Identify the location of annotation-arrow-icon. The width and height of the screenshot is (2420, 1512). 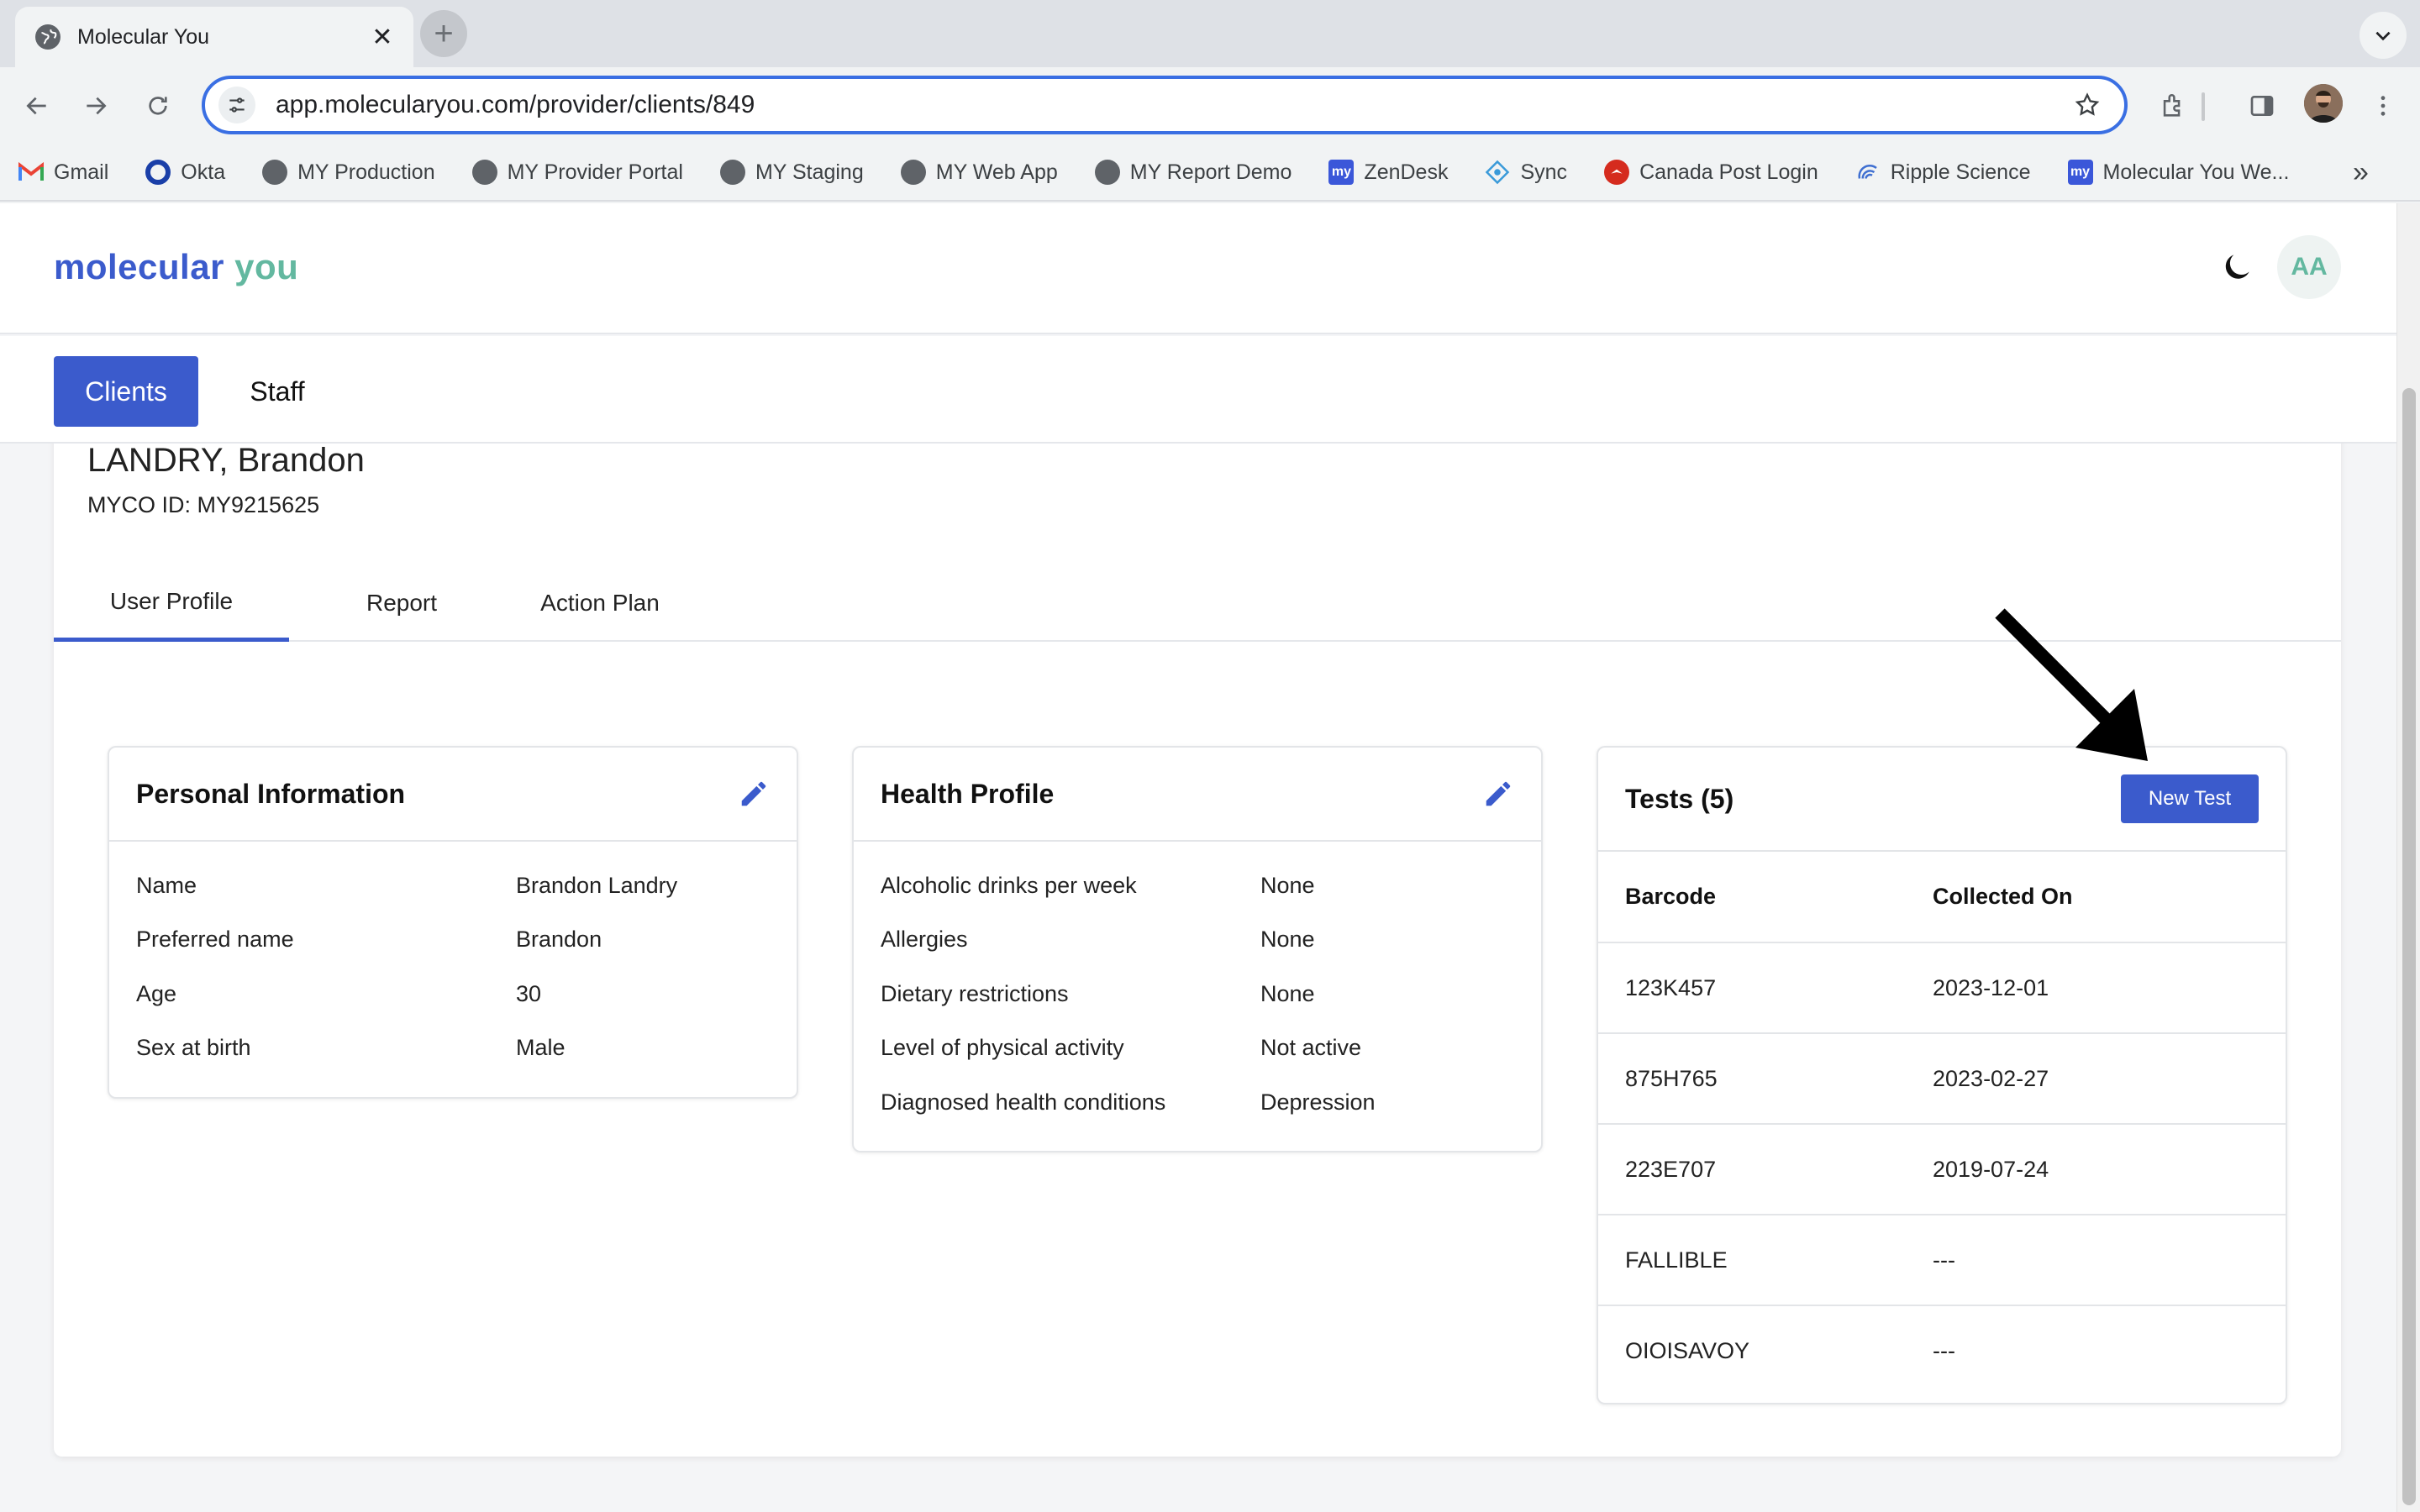
(2071, 684).